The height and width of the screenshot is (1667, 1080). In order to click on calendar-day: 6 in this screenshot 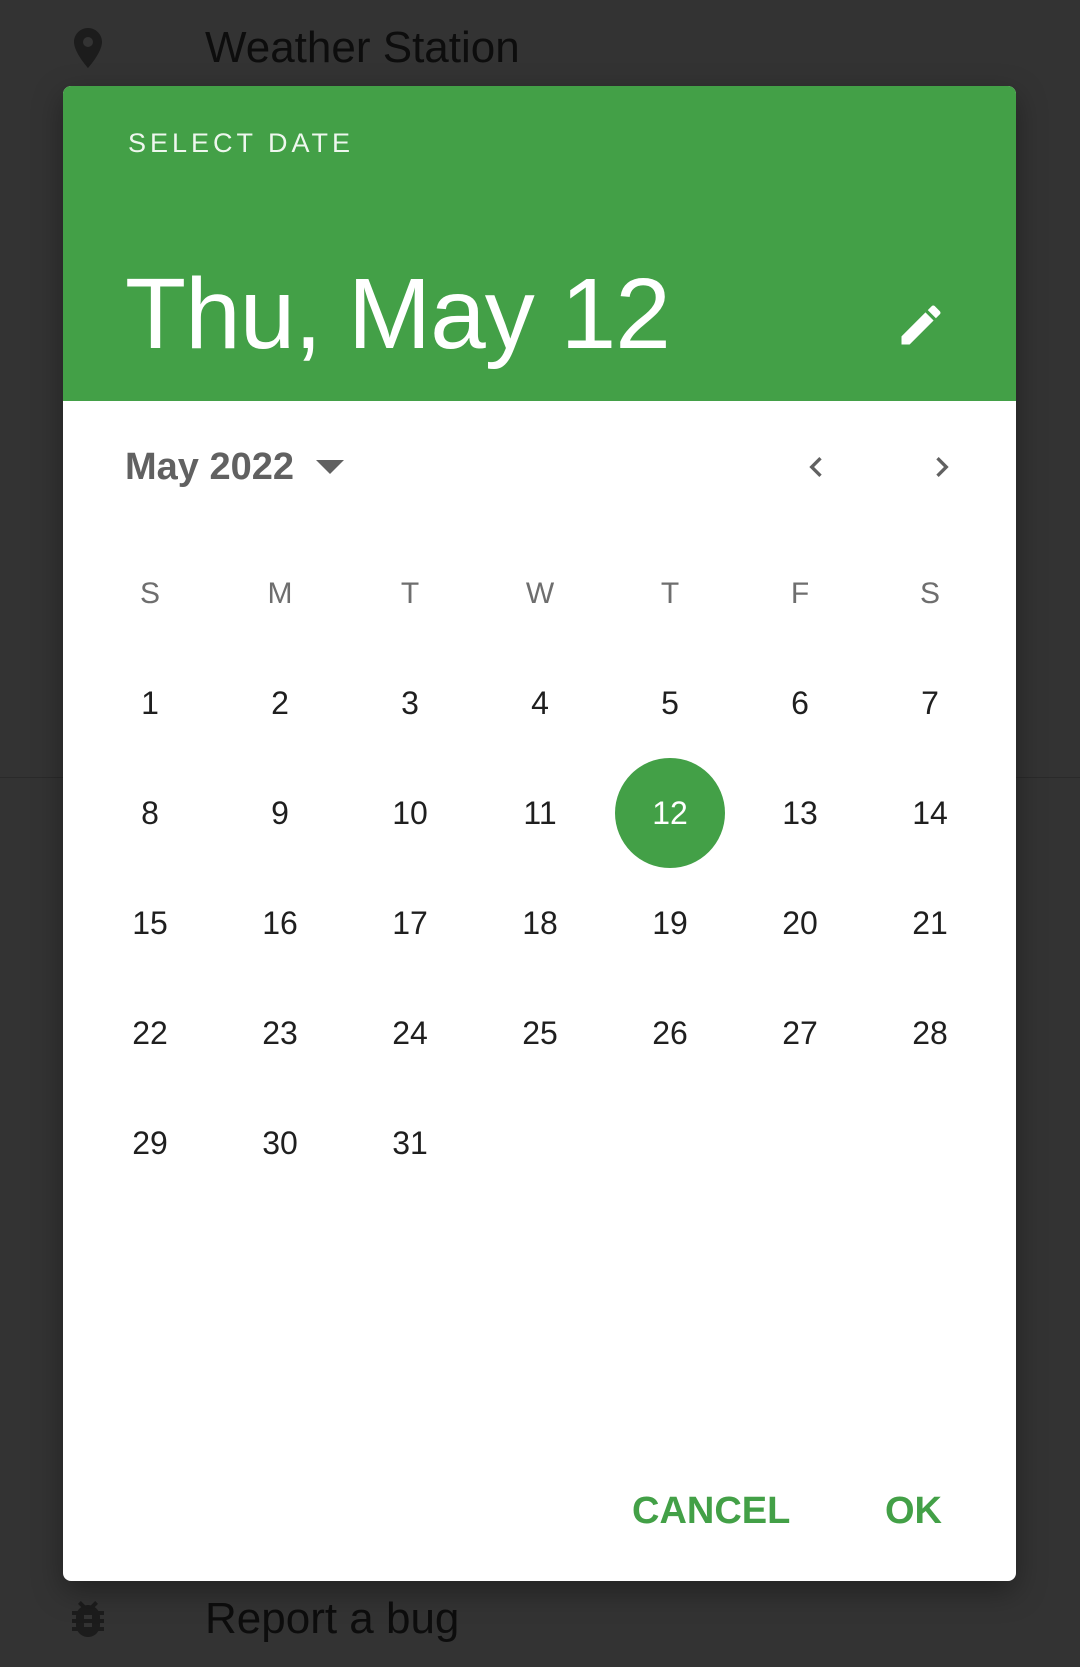, I will do `click(800, 703)`.